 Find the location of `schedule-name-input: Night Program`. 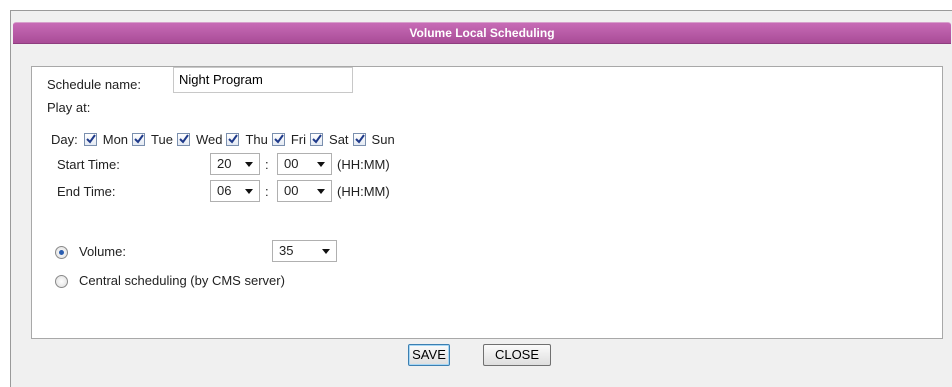

schedule-name-input: Night Program is located at coordinates (263, 80).